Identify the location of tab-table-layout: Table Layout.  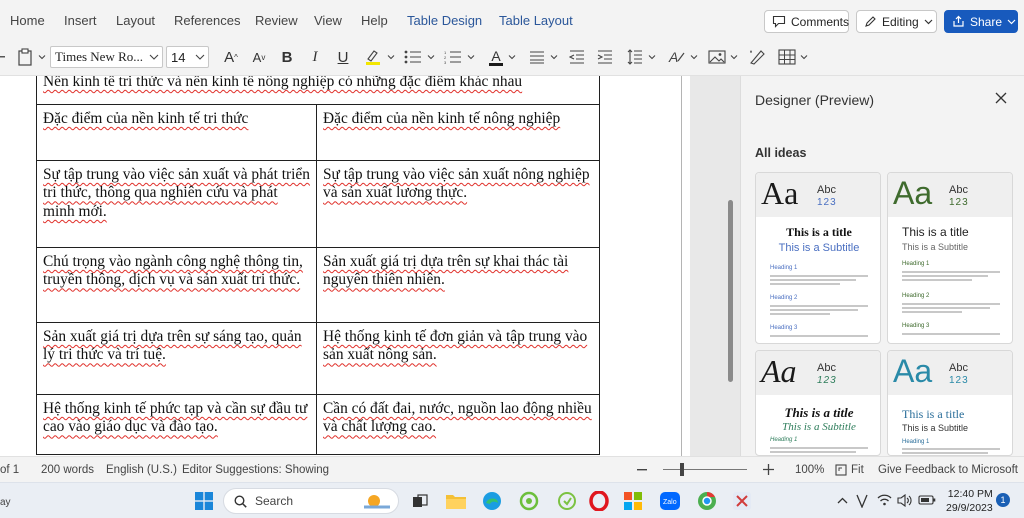
(536, 20).